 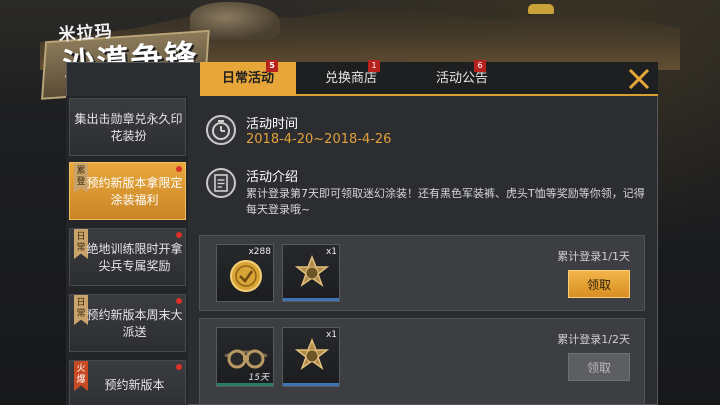 I want to click on tab-announcements-badge: 6, so click(x=480, y=66).